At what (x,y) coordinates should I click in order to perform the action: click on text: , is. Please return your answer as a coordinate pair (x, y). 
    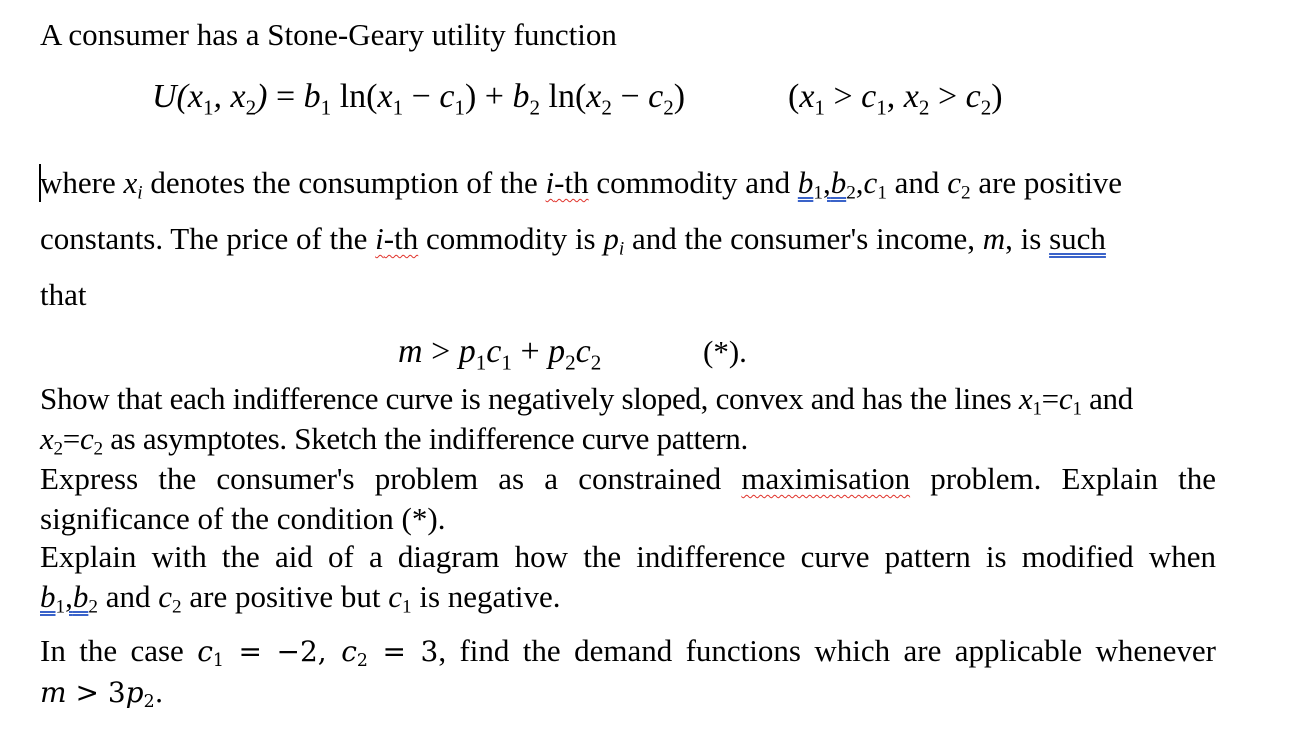
    Looking at the image, I should click on (1023, 238).